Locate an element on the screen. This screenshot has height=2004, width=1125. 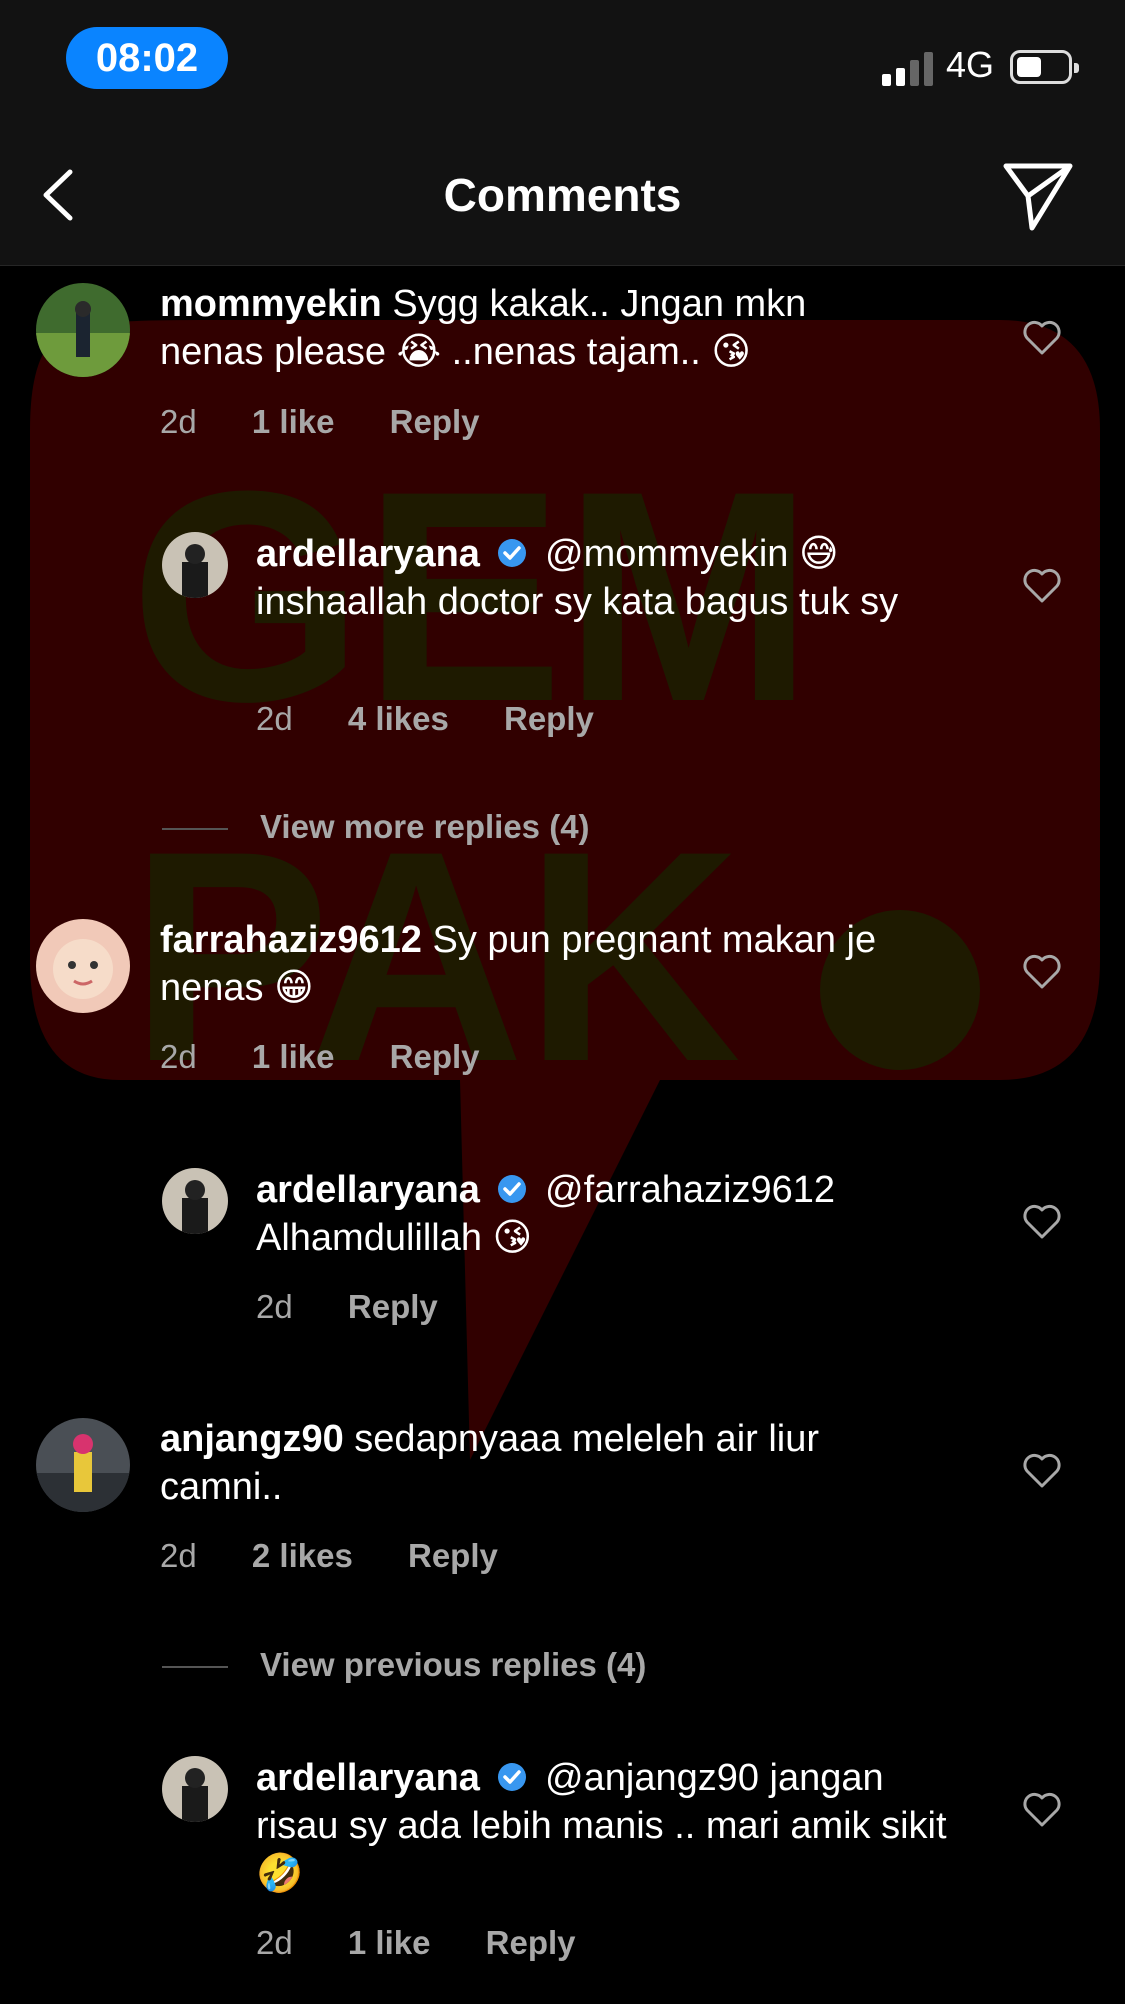
view-previous-replies-button: View previous replies (4) is located at coordinates (404, 1665).